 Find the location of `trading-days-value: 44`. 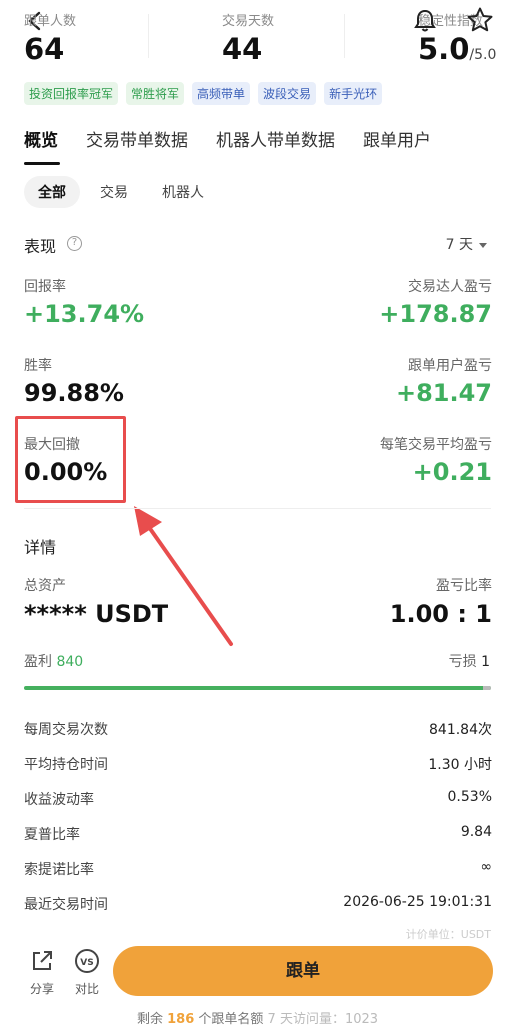

trading-days-value: 44 is located at coordinates (242, 49).